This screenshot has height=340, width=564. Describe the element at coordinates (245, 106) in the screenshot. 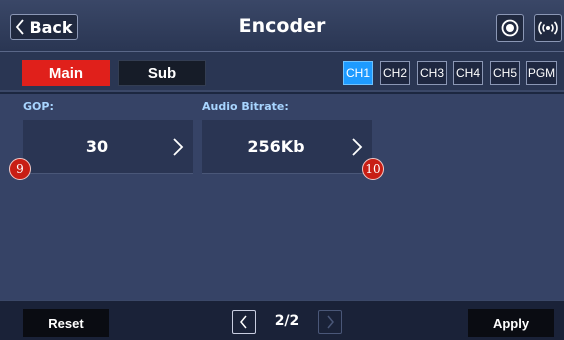

I see `audio-bitrate-label: Audio Bitrate:` at that location.